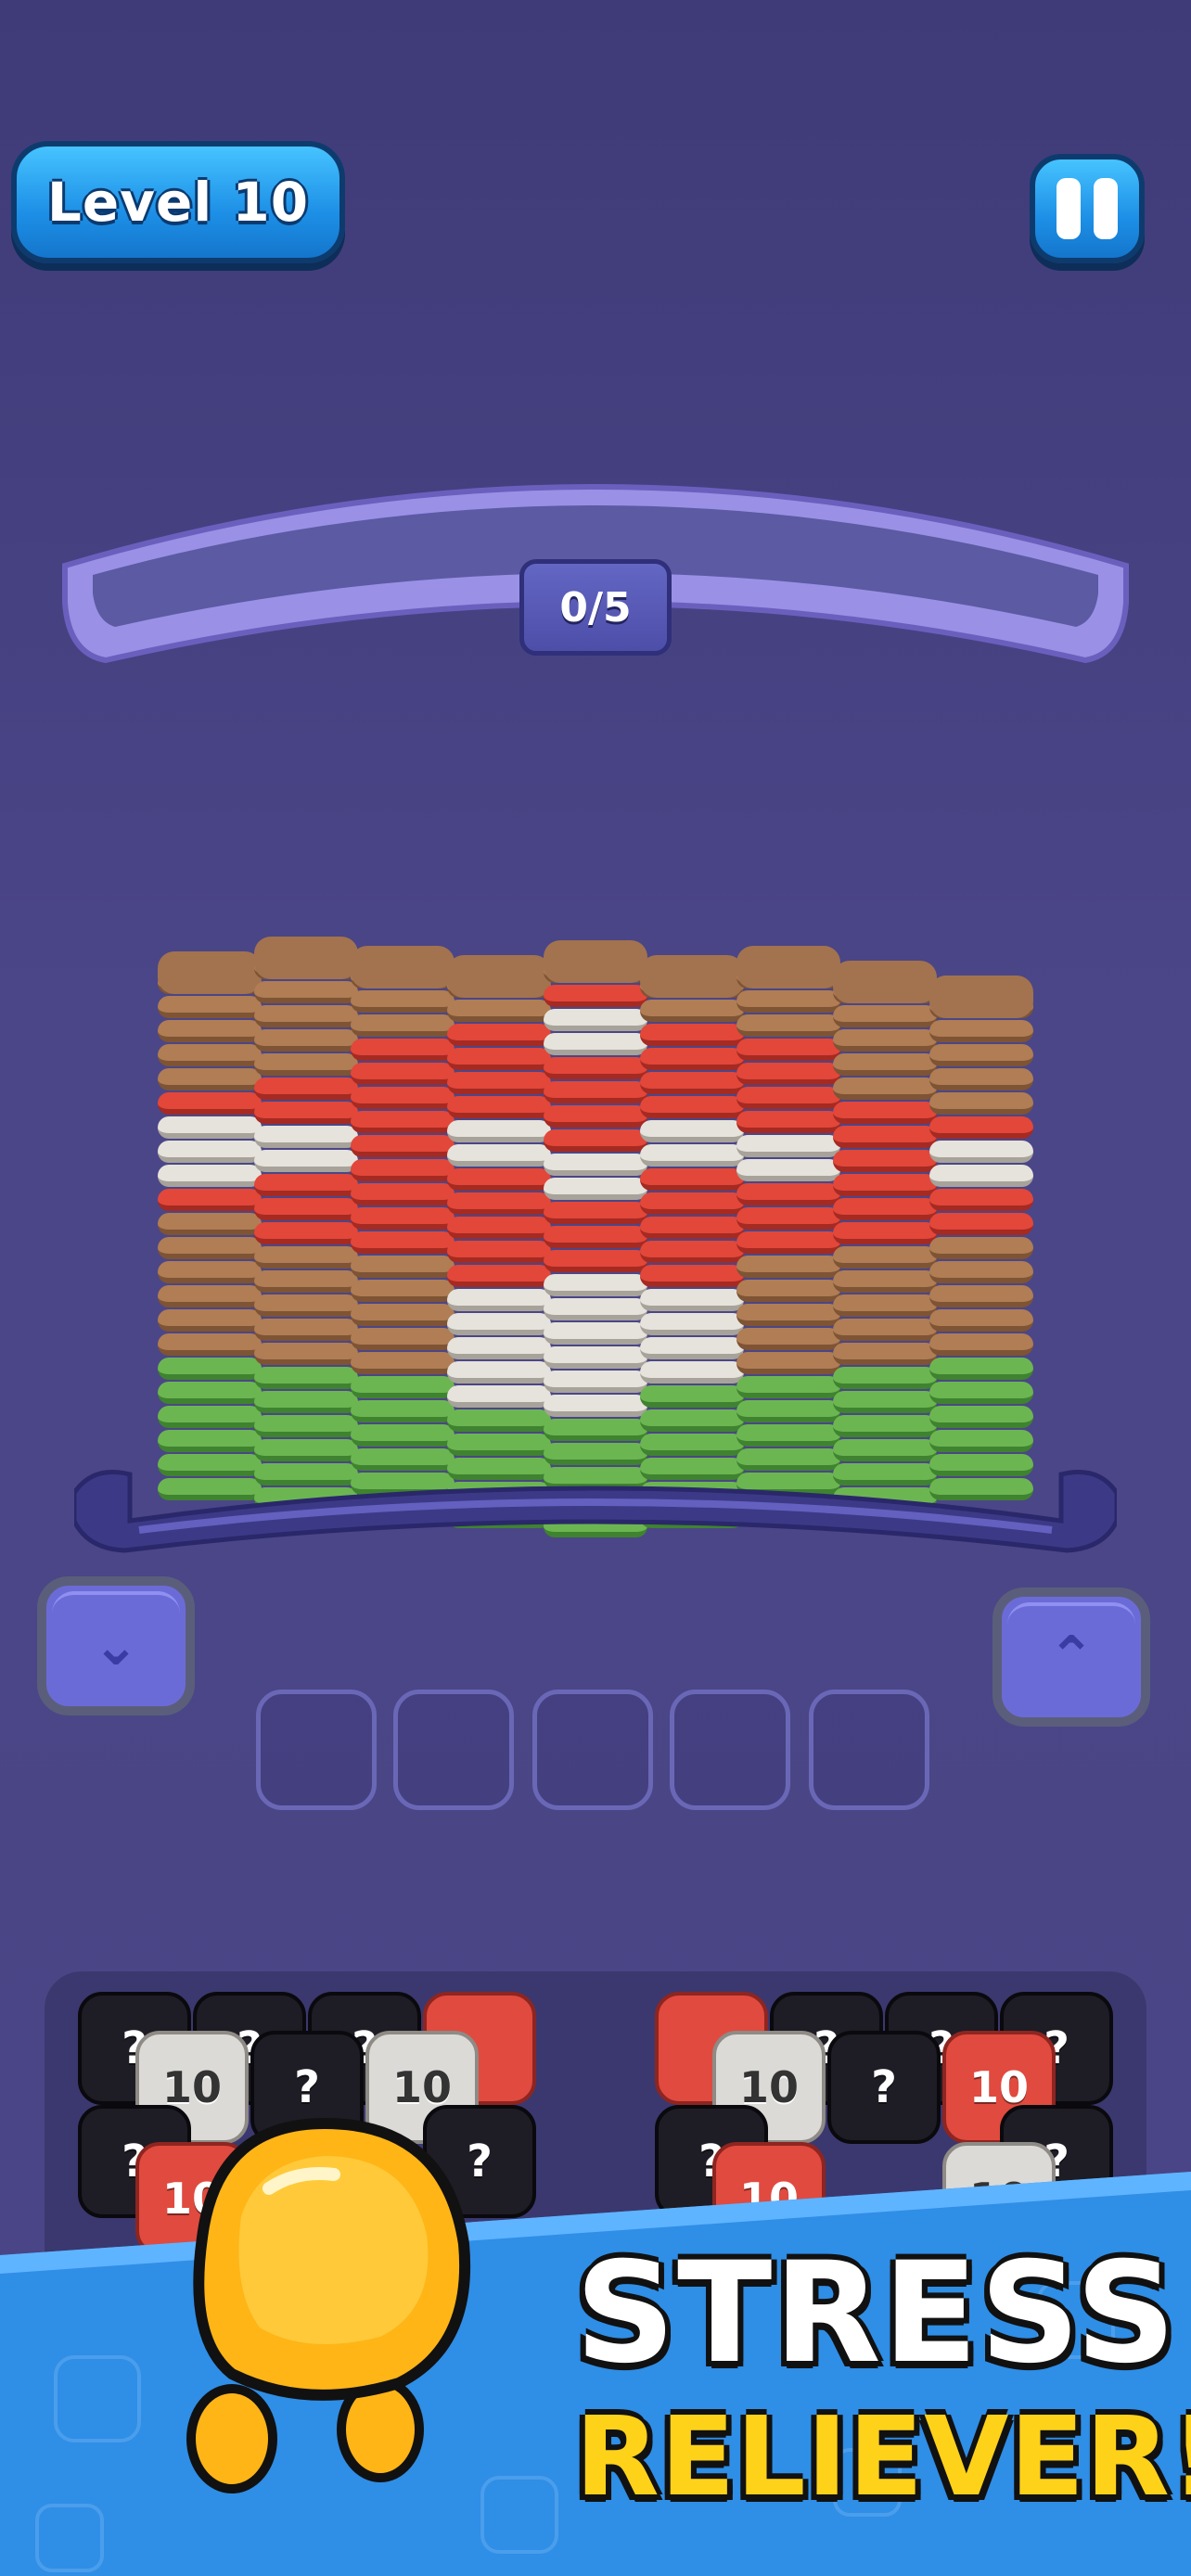  I want to click on rotate-down-button: ⌄, so click(116, 1645).